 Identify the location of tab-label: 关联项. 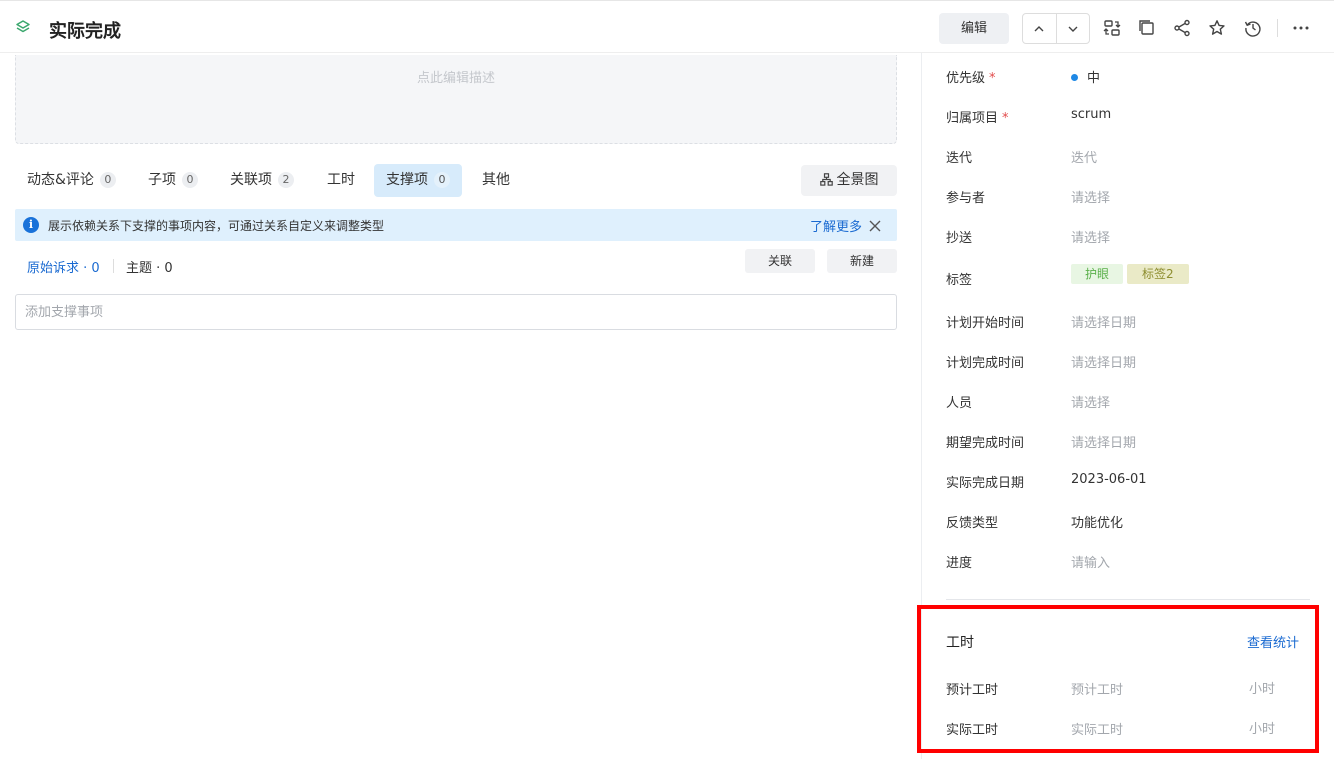
(251, 180).